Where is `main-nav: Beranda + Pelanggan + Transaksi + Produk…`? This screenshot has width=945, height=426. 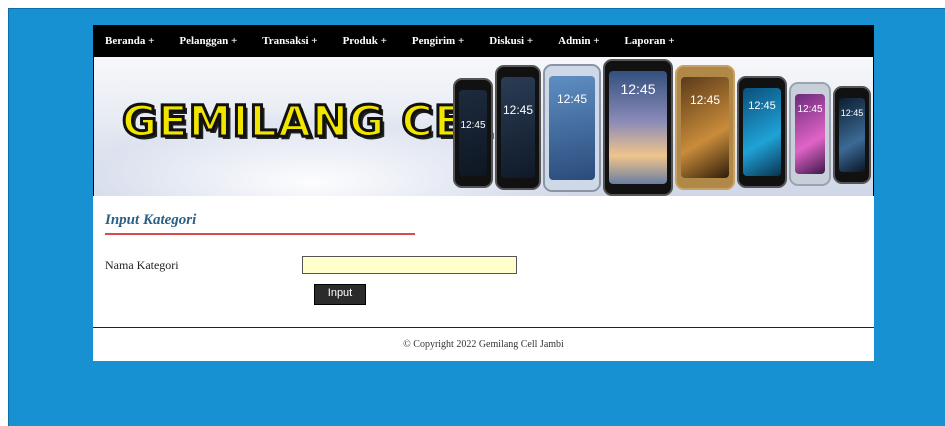 main-nav: Beranda + Pelanggan + Transaksi + Produk… is located at coordinates (483, 41).